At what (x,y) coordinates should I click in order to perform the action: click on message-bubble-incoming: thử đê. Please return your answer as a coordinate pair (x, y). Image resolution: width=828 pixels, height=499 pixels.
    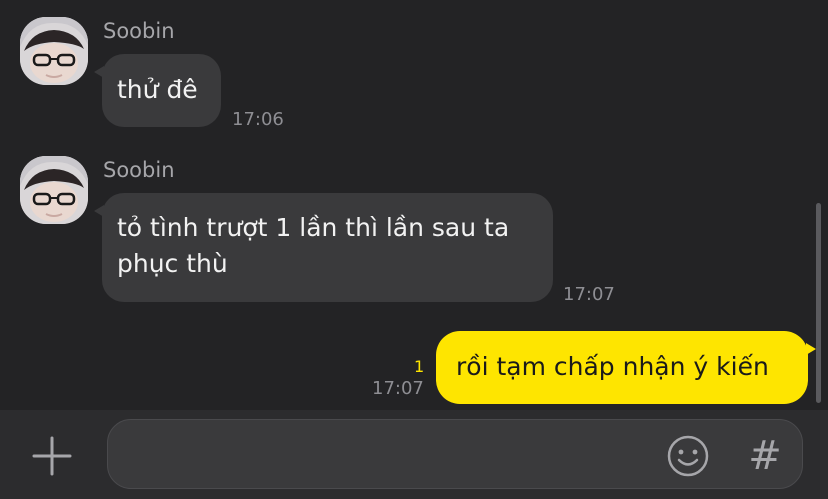
    Looking at the image, I should click on (157, 90).